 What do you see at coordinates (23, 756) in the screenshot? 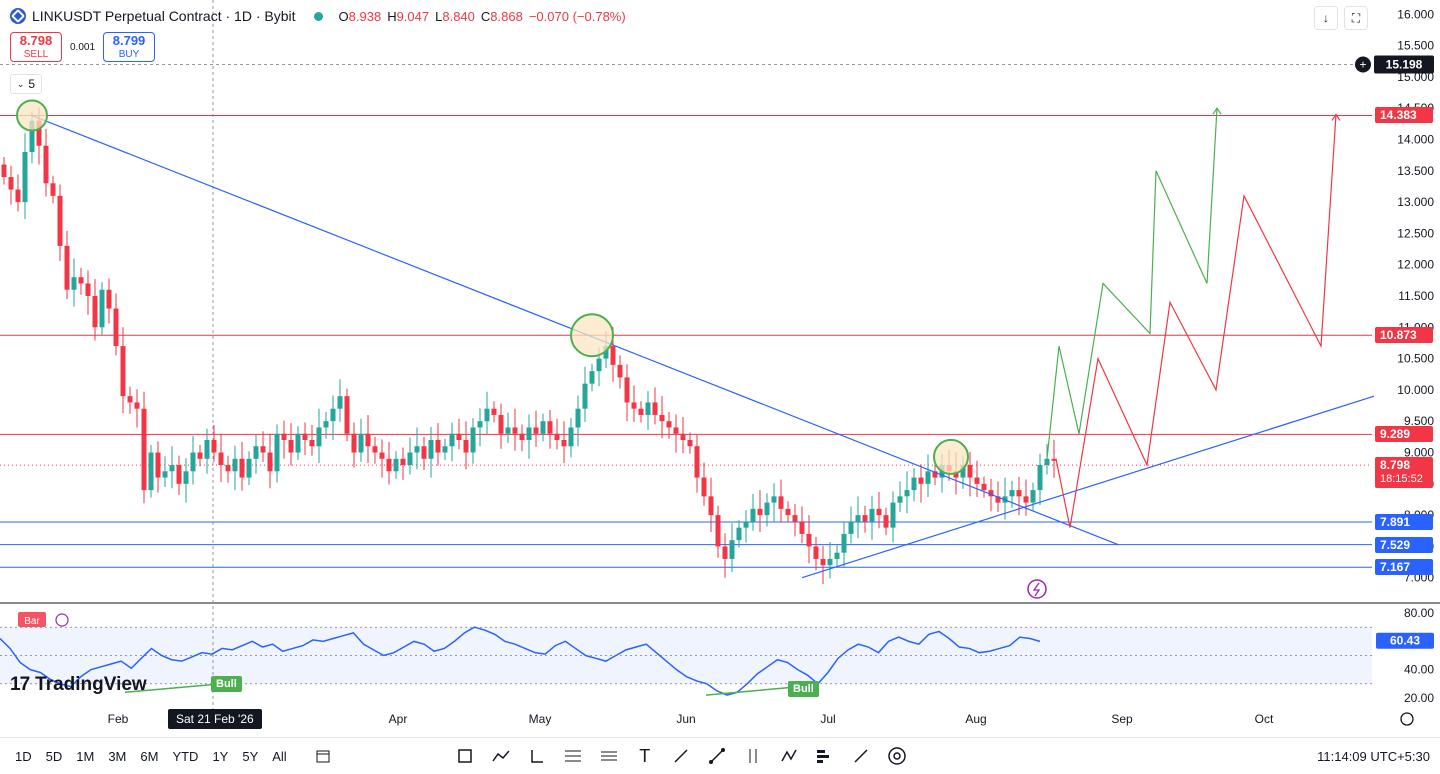
I see `timeframe-1d: 1D` at bounding box center [23, 756].